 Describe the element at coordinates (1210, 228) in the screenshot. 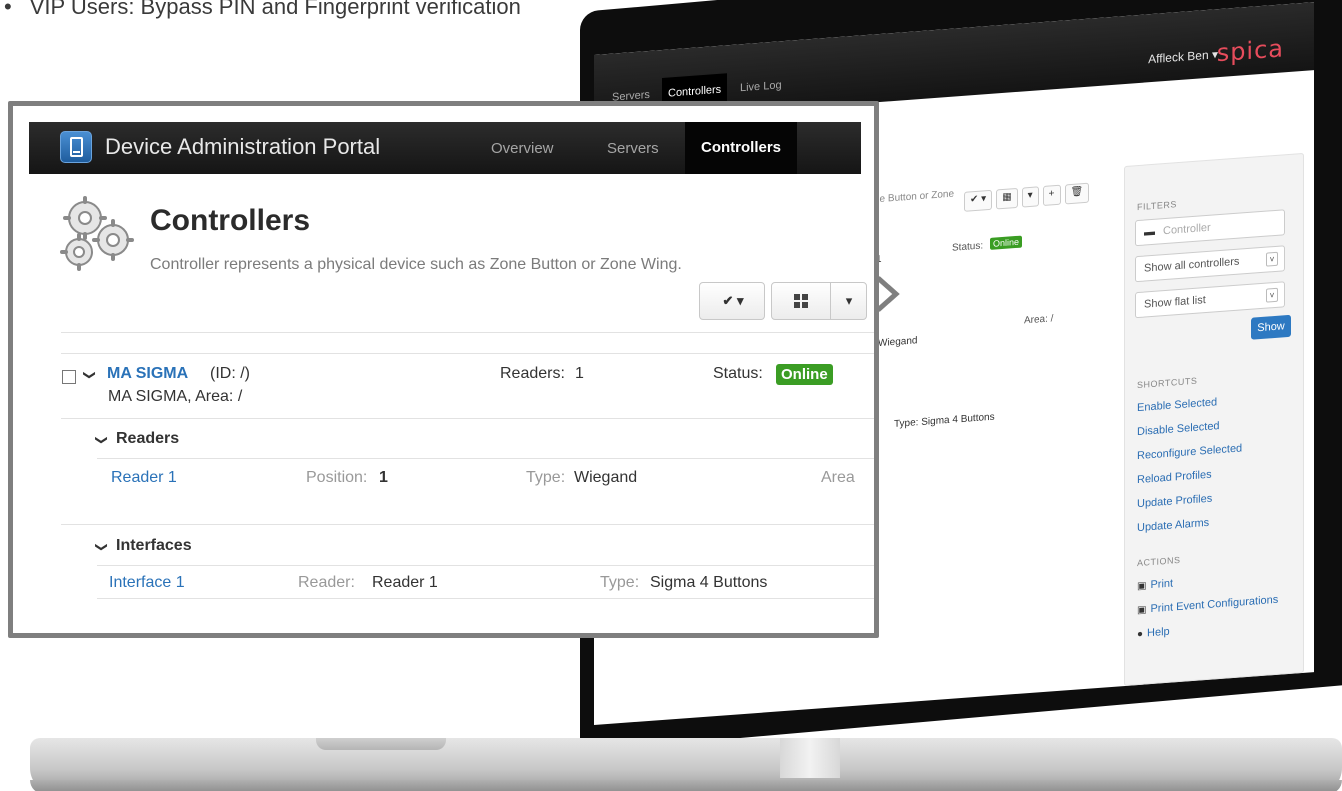

I see `controller-filter-input: ▬ Controller` at that location.